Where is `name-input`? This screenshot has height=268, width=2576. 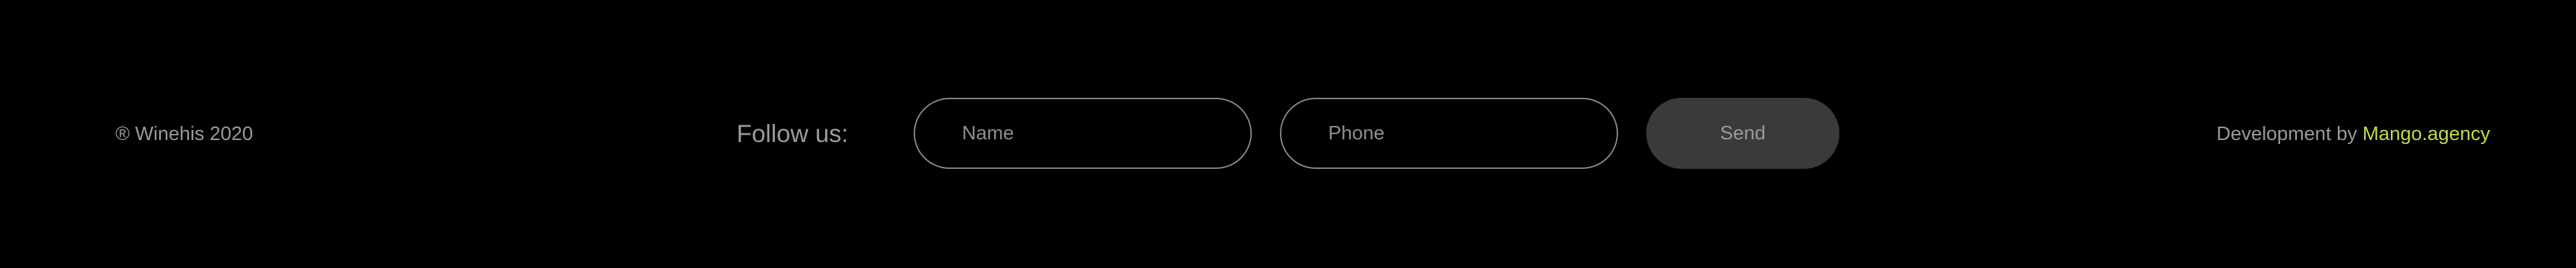 name-input is located at coordinates (1083, 133).